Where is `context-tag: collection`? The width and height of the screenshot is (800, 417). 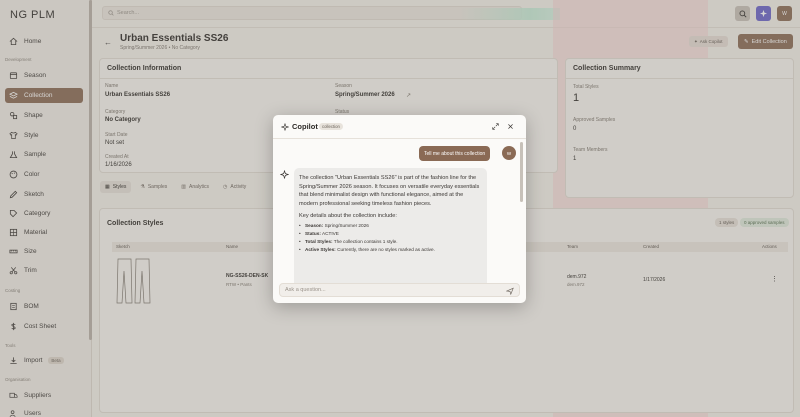
context-tag: collection is located at coordinates (331, 126).